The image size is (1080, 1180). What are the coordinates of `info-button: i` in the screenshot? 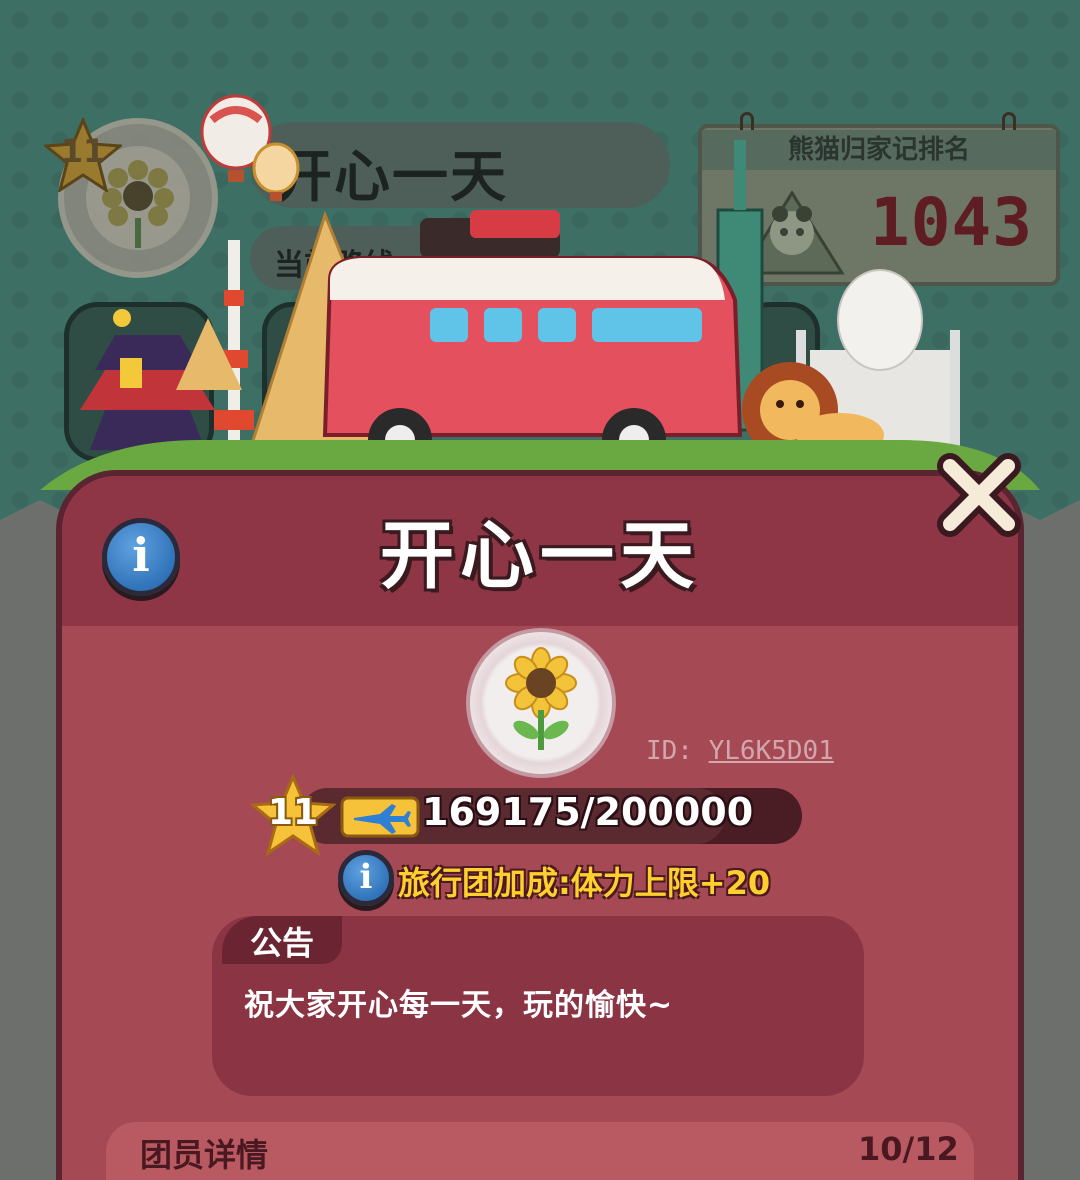 It's located at (141, 557).